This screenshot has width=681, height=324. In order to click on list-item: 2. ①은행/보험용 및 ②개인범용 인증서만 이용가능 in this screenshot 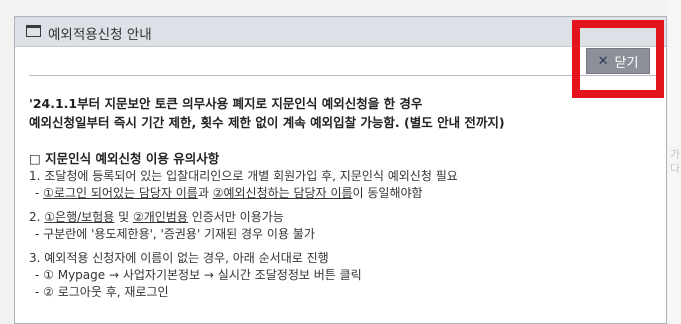, I will do `click(344, 217)`.